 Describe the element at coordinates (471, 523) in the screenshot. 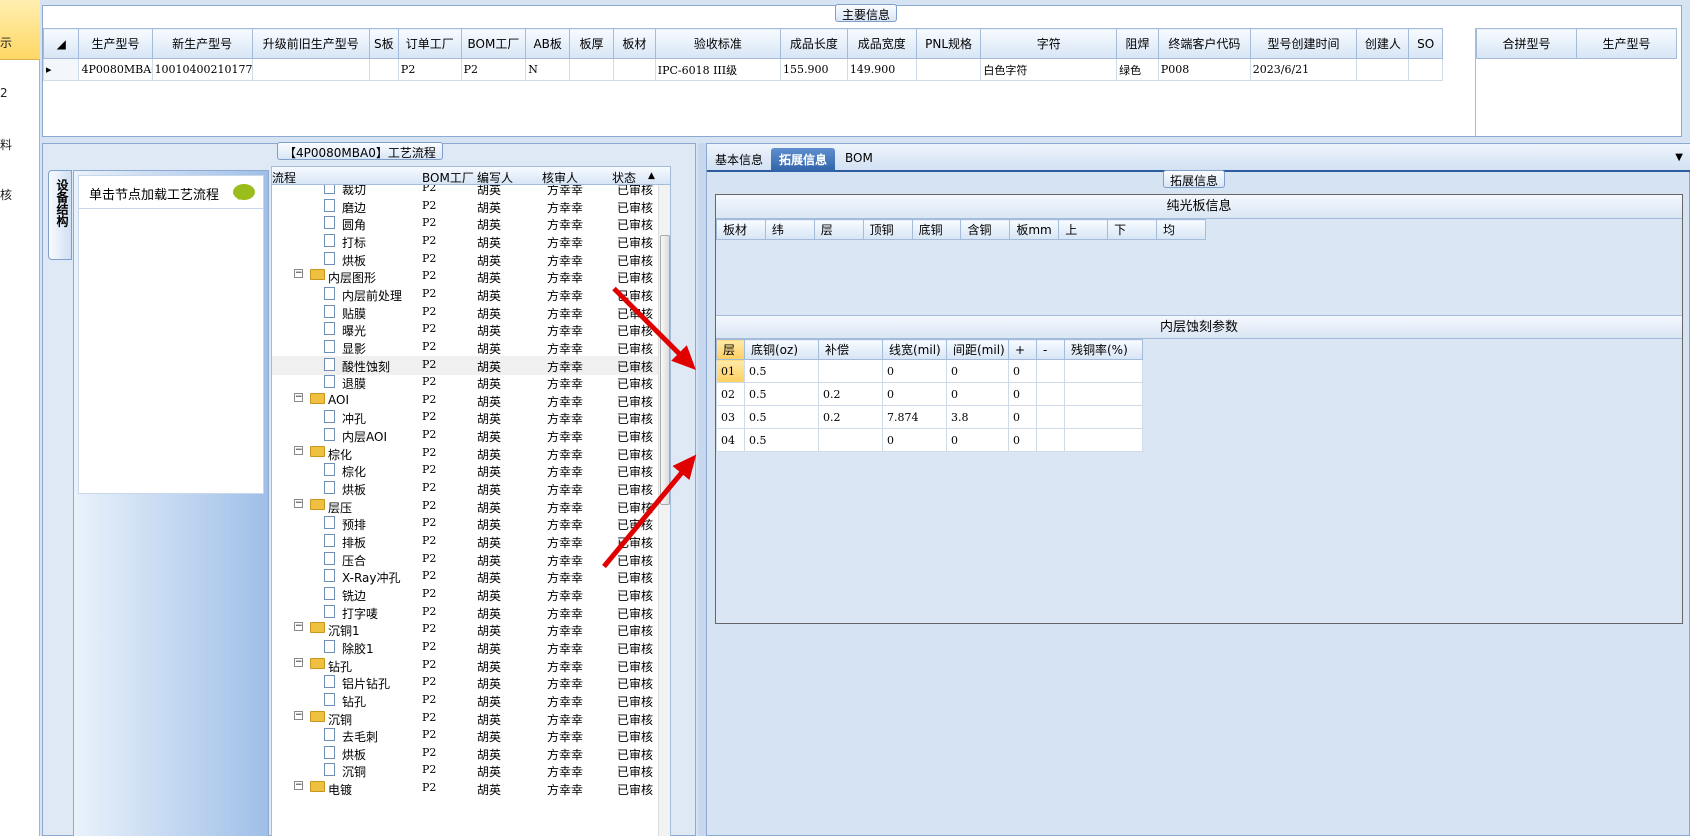

I see `process-row: 预排P2胡英方幸幸已审核` at that location.